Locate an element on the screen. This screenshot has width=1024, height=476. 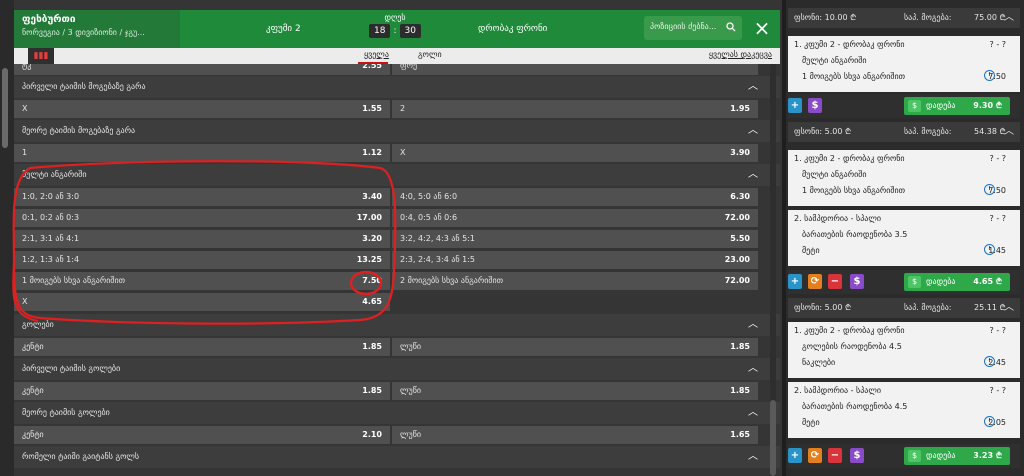
outcome-name: X is located at coordinates (25, 301).